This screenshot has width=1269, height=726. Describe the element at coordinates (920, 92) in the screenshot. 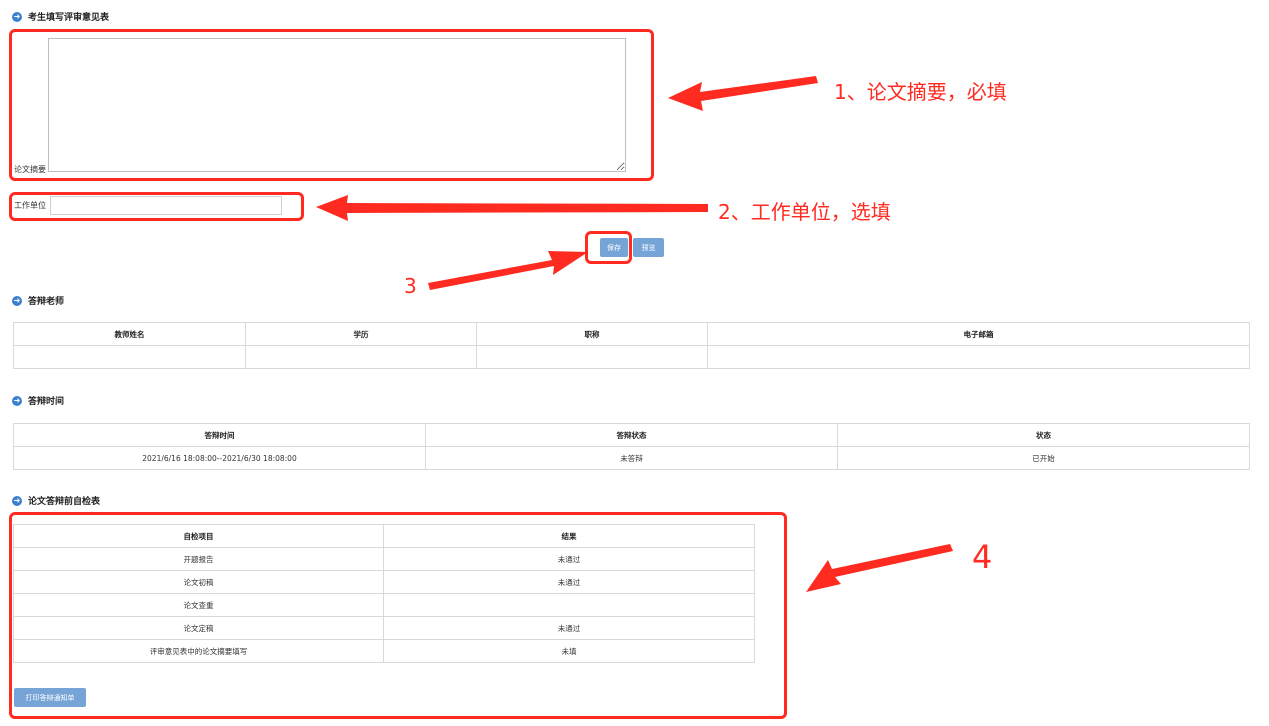

I see `annotation-note-1: 1、论文摘要，必填` at that location.